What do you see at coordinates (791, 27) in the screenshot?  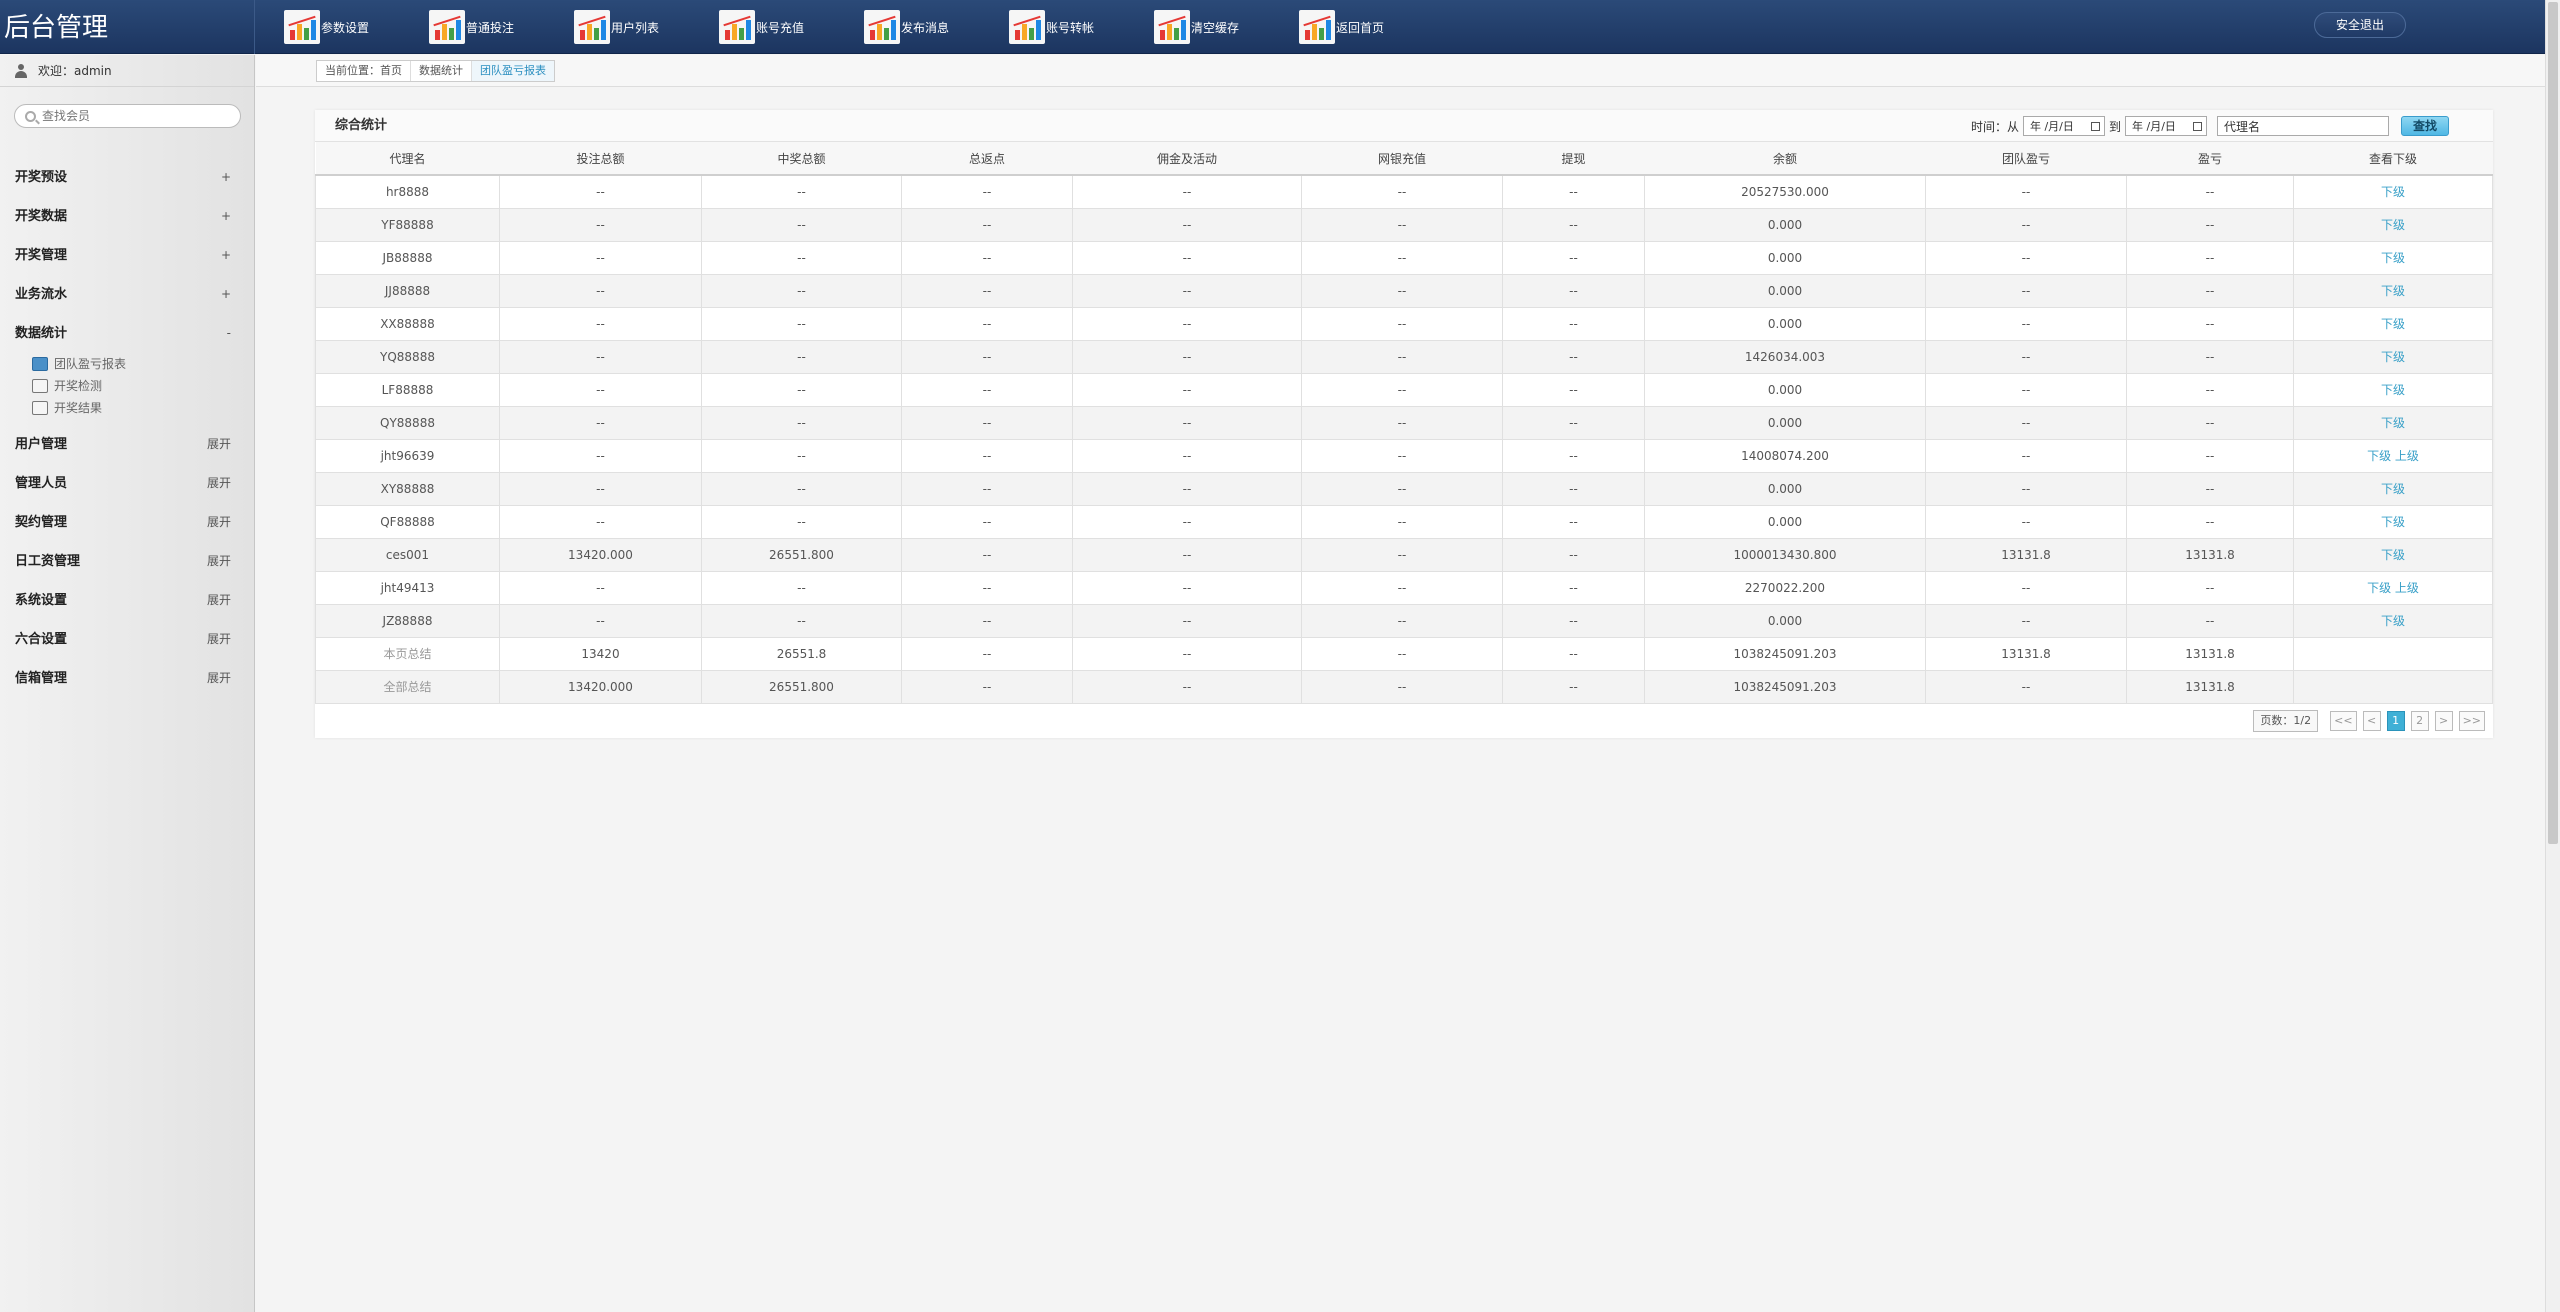 I see `topnav-item-4: 账号充值` at bounding box center [791, 27].